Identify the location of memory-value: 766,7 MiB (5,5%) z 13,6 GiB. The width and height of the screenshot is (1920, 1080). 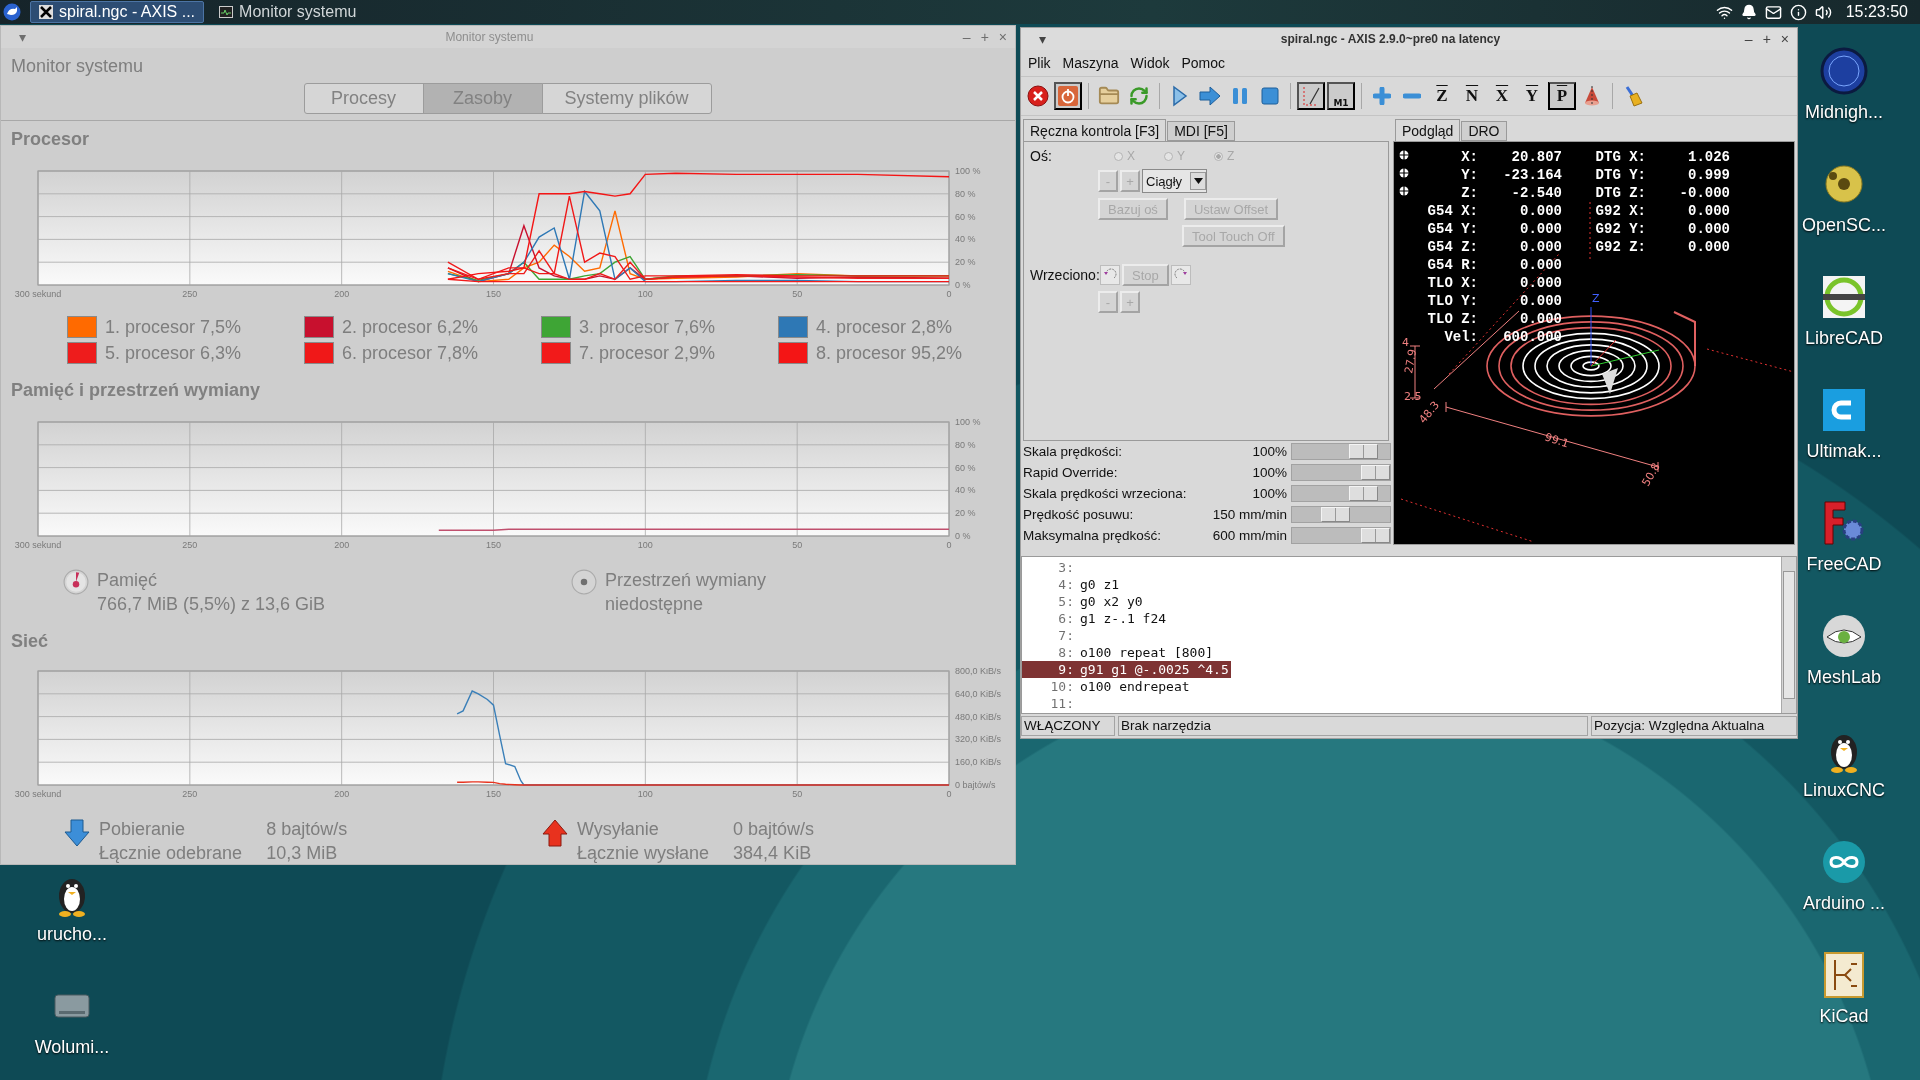
(211, 604).